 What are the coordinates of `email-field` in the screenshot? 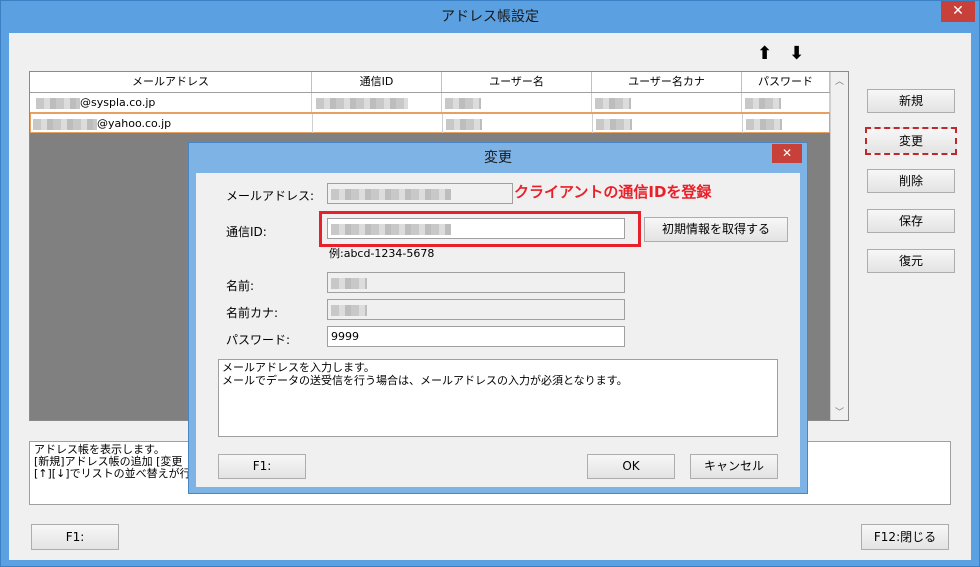 It's located at (420, 193).